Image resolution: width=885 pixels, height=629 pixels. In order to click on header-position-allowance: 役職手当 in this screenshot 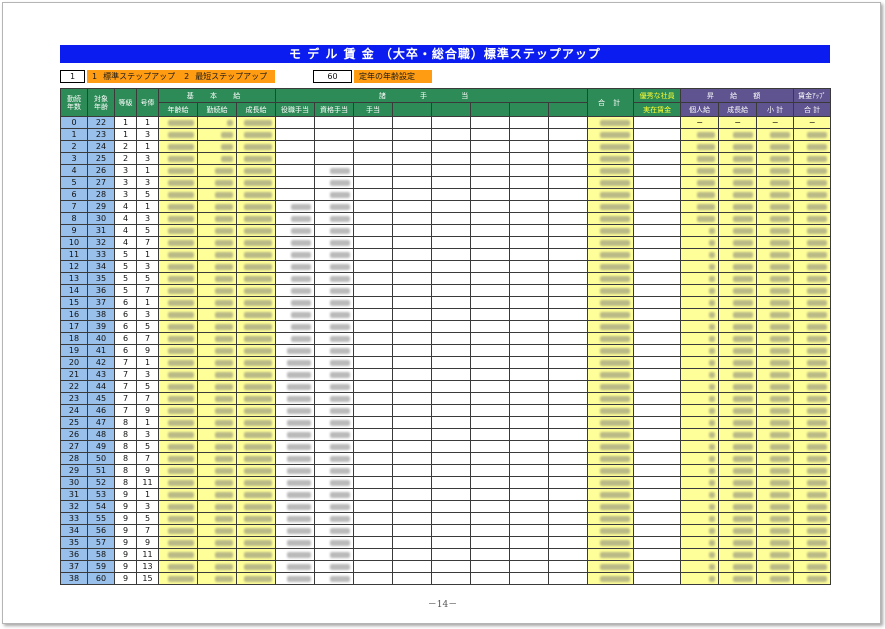, I will do `click(295, 109)`.